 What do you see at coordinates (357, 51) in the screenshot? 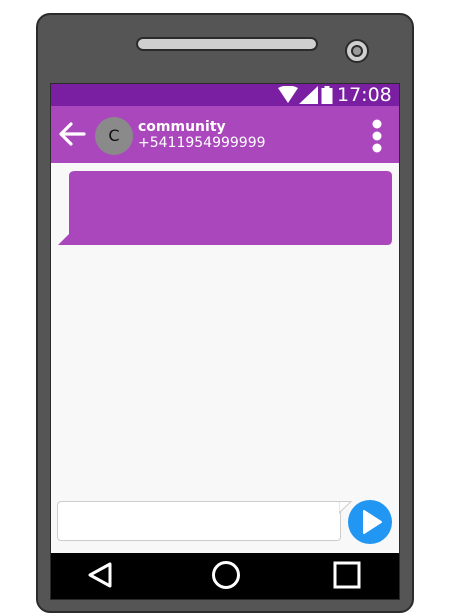
I see `phone-camera-lens` at bounding box center [357, 51].